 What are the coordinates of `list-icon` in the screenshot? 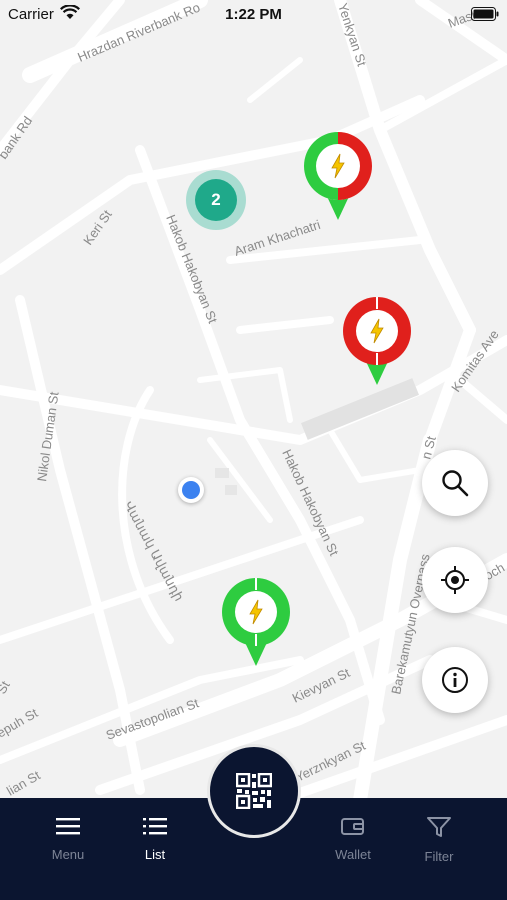 It's located at (155, 826).